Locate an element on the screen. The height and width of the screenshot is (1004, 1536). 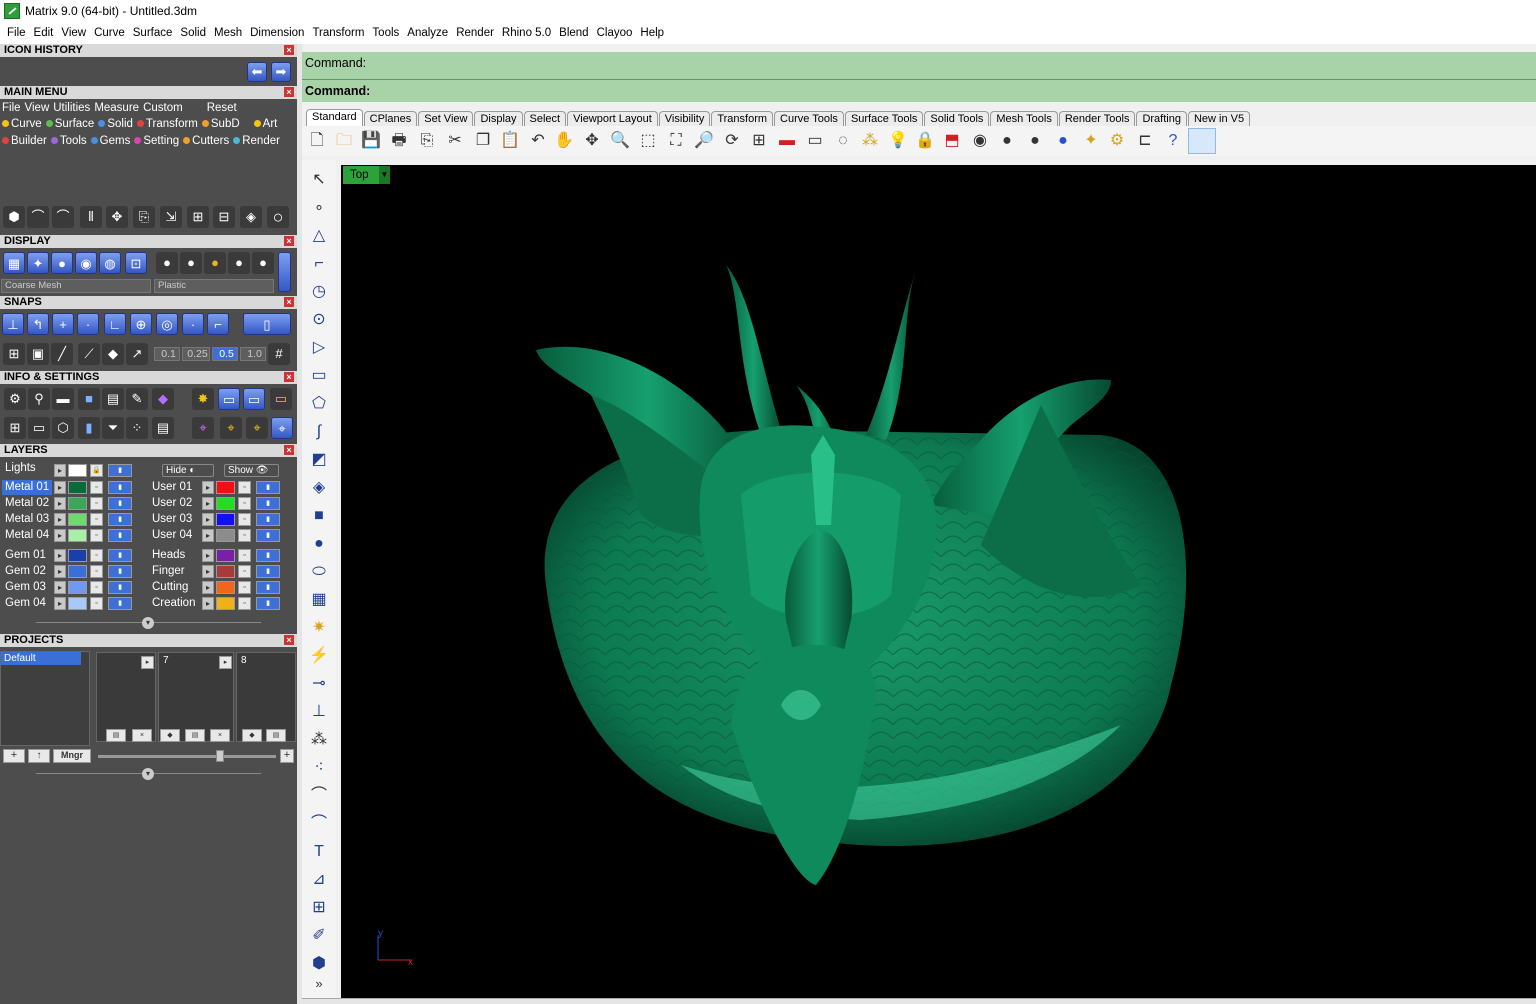
curve-offset-icon: ⌒ is located at coordinates (63, 217).